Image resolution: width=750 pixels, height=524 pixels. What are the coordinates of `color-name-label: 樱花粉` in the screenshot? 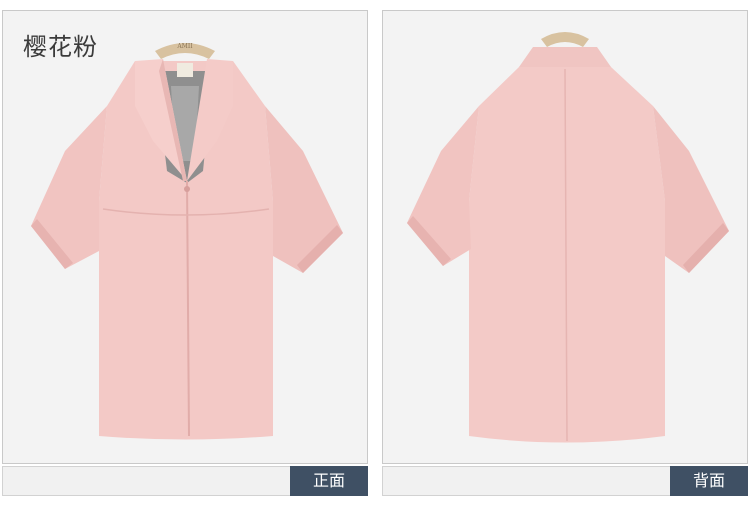 It's located at (60, 47).